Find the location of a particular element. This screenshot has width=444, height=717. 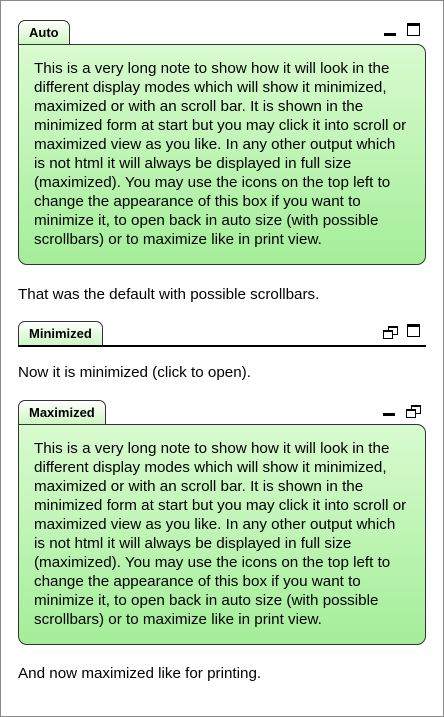

note-title-tab: Auto is located at coordinates (44, 32).